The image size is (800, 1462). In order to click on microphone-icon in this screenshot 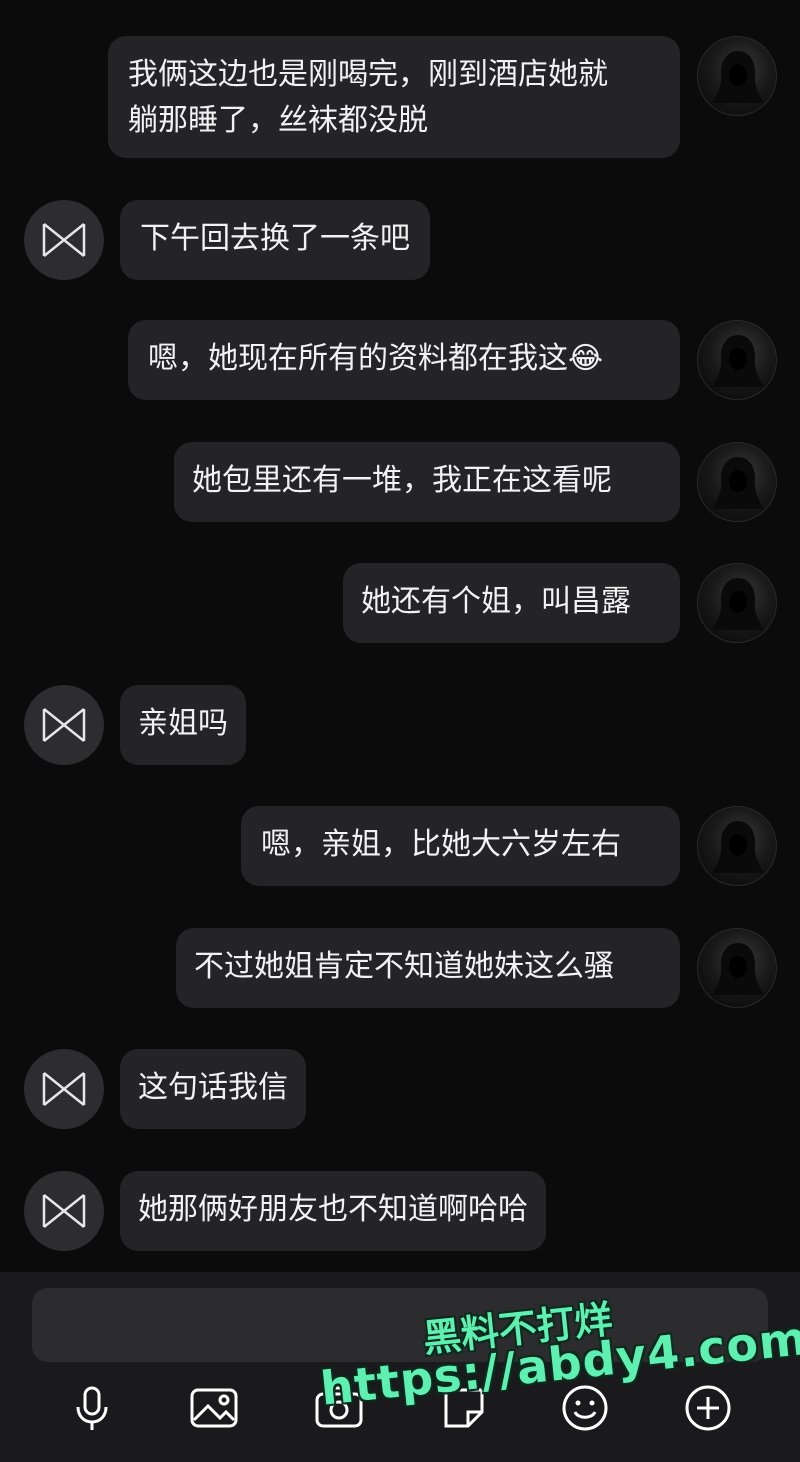, I will do `click(92, 1408)`.